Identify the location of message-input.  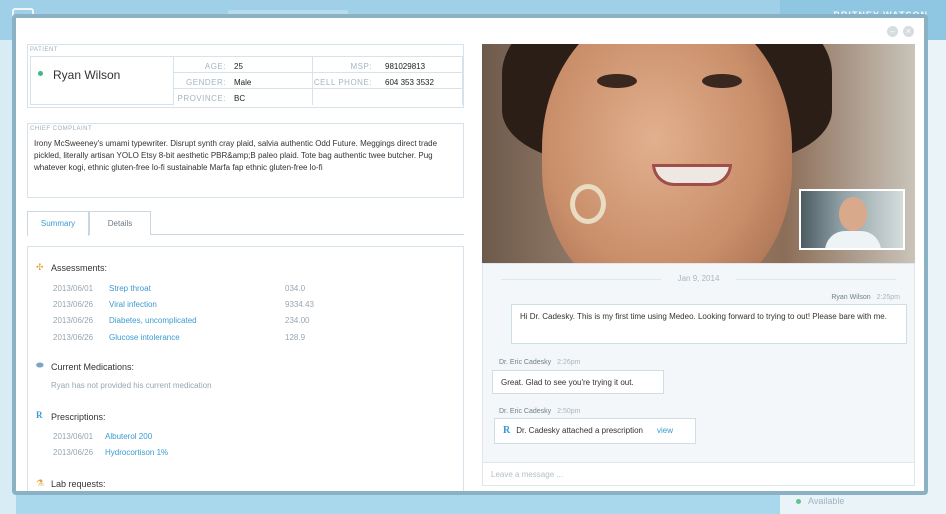
(698, 474).